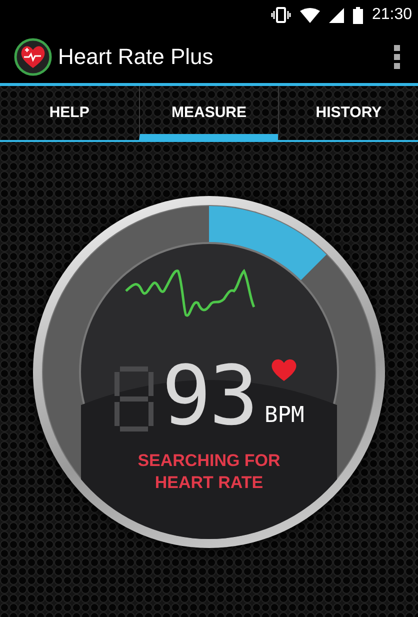 This screenshot has width=418, height=617. I want to click on status-message: SEARCHING FOR HEART RATE, so click(209, 472).